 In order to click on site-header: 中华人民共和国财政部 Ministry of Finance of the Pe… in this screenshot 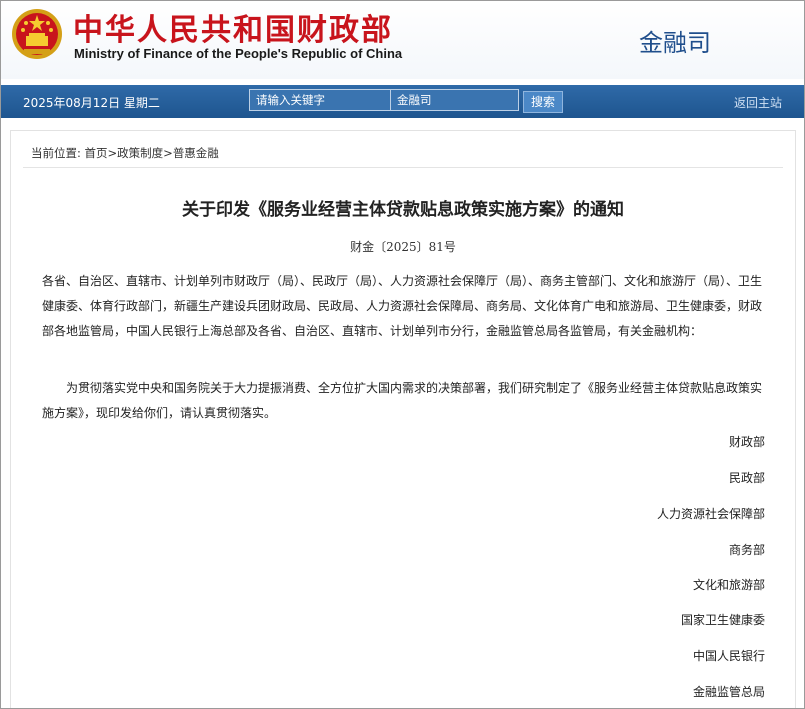, I will do `click(402, 40)`.